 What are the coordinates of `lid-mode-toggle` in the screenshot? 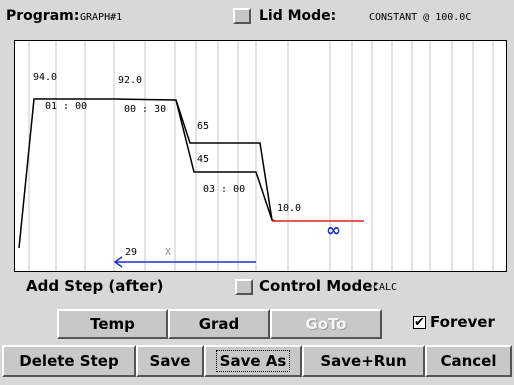 It's located at (242, 16).